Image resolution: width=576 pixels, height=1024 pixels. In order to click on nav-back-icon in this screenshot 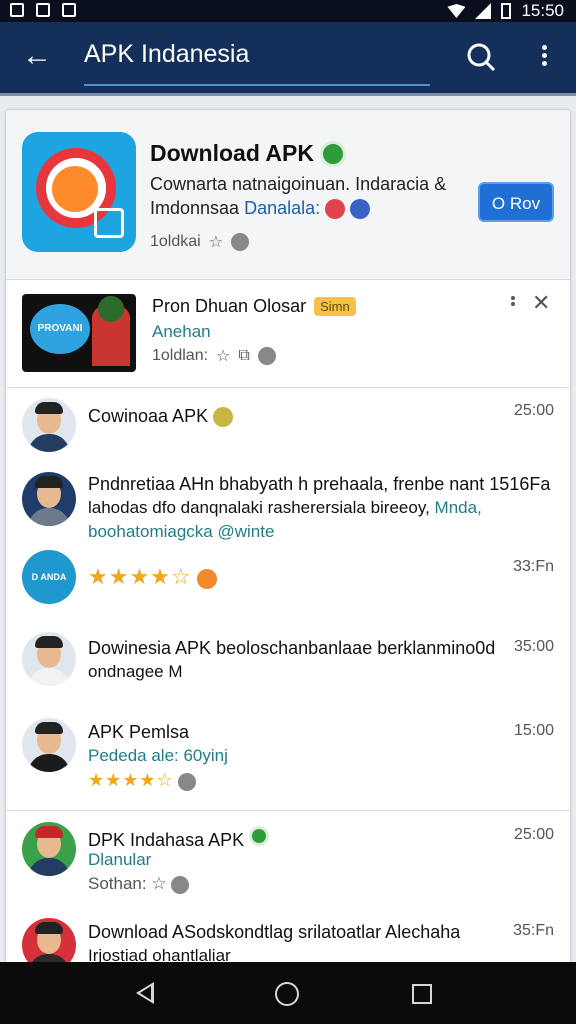, I will do `click(145, 993)`.